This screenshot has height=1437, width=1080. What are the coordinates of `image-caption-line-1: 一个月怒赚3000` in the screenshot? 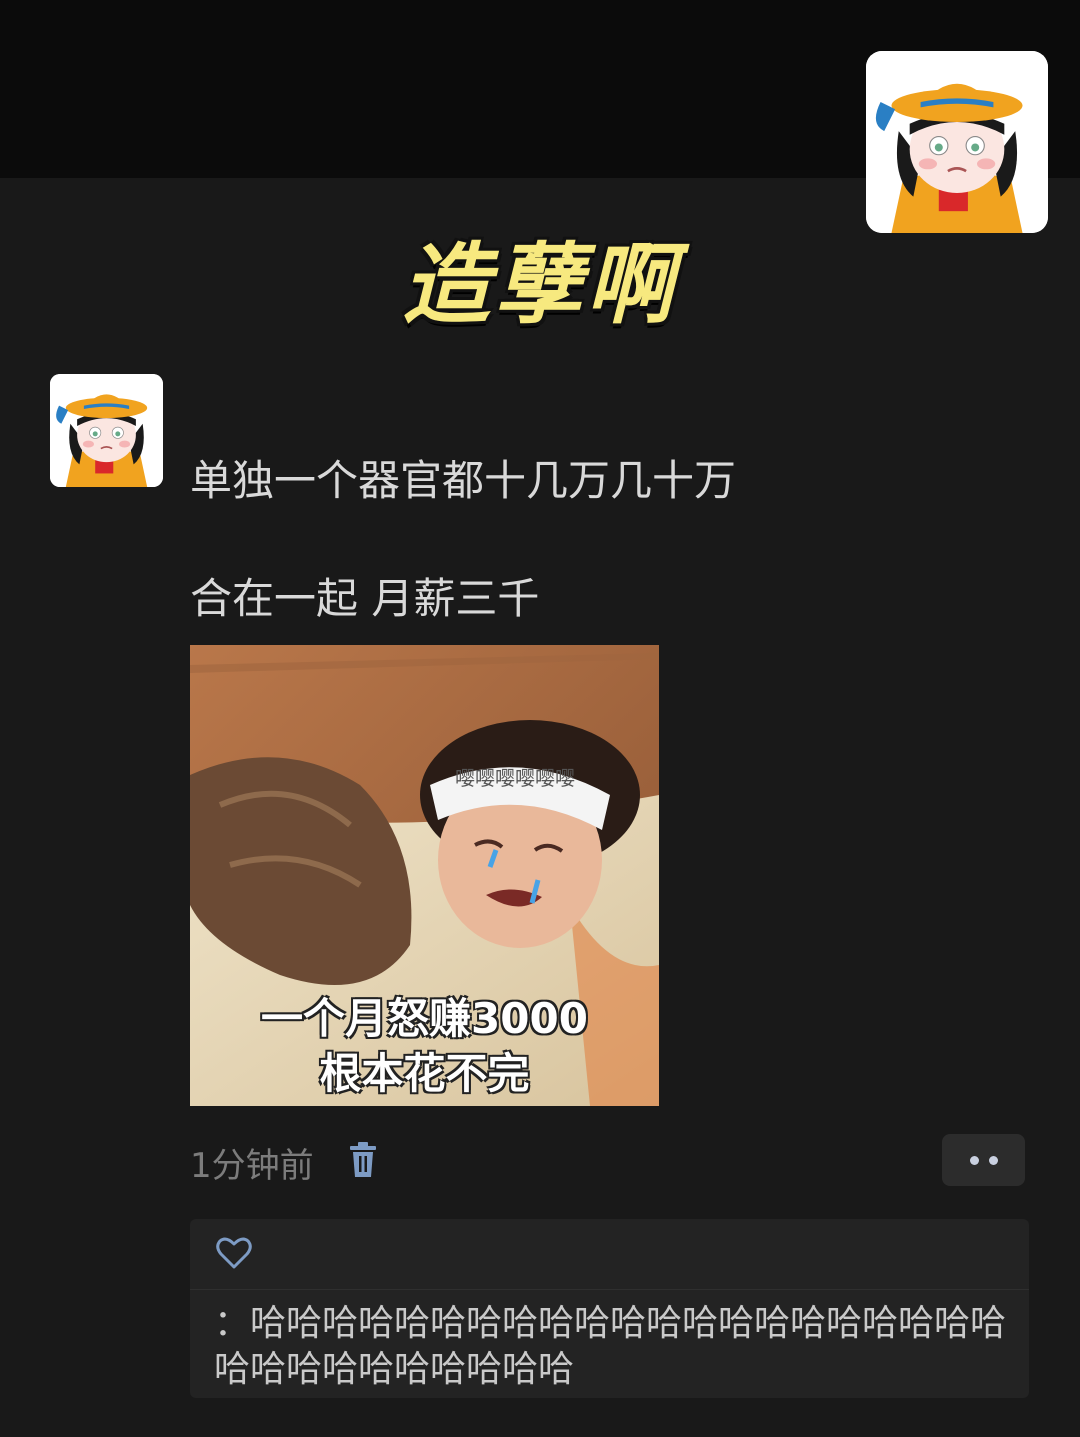 It's located at (424, 1018).